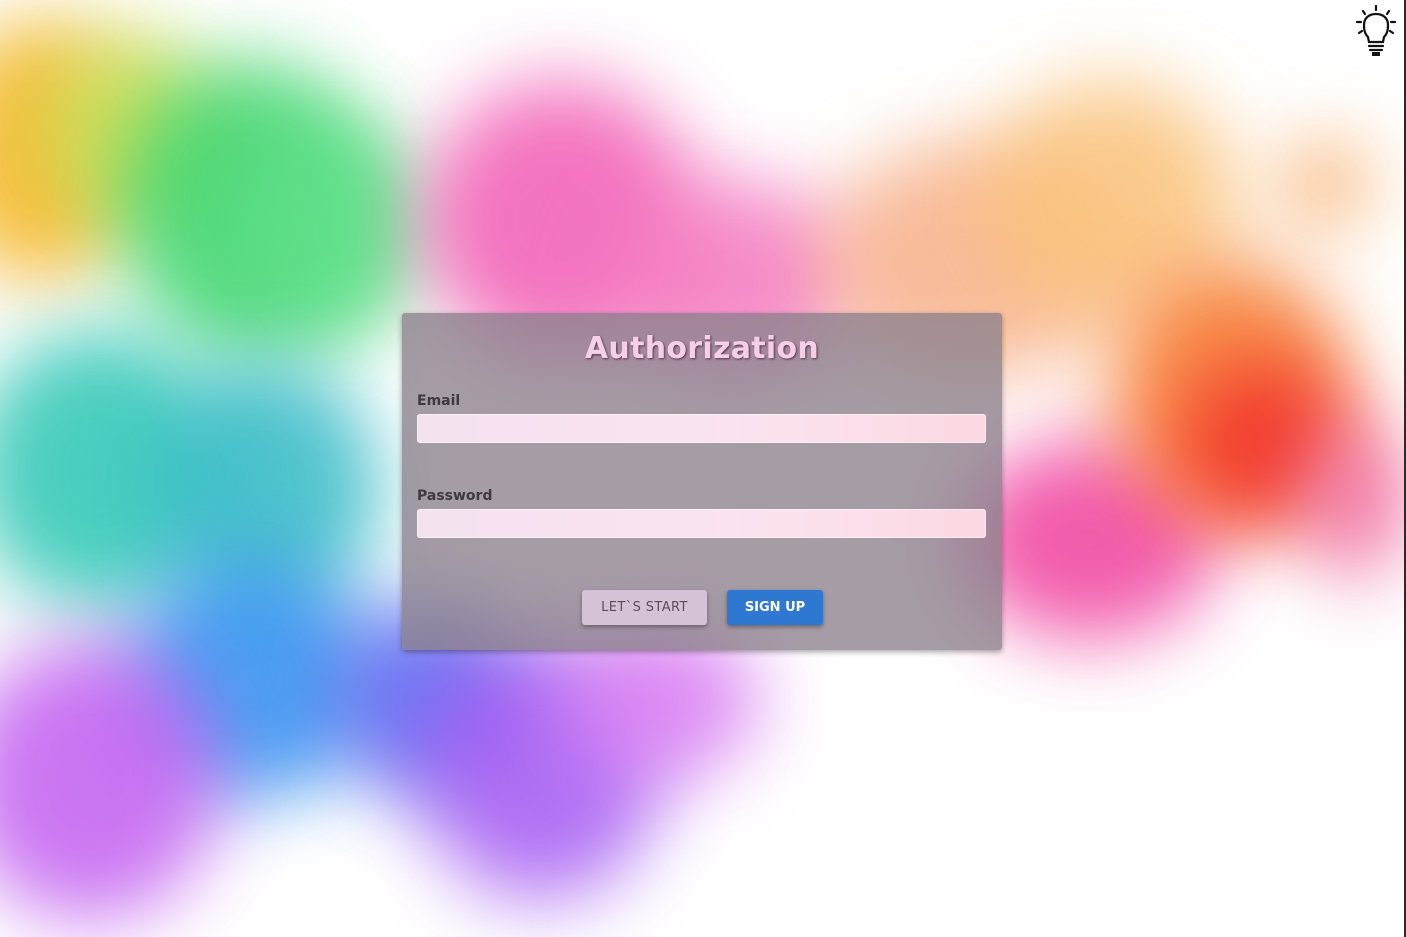 This screenshot has width=1406, height=937. What do you see at coordinates (701, 428) in the screenshot?
I see `email-field` at bounding box center [701, 428].